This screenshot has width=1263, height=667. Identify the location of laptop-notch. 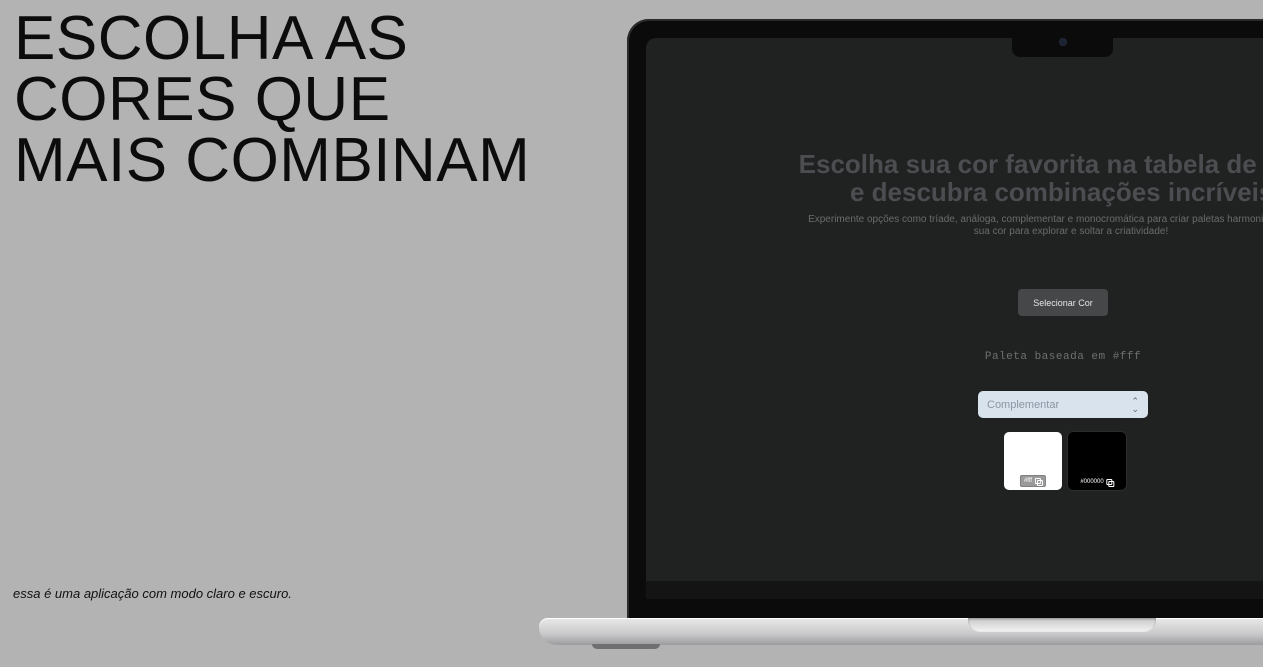
(1062, 44).